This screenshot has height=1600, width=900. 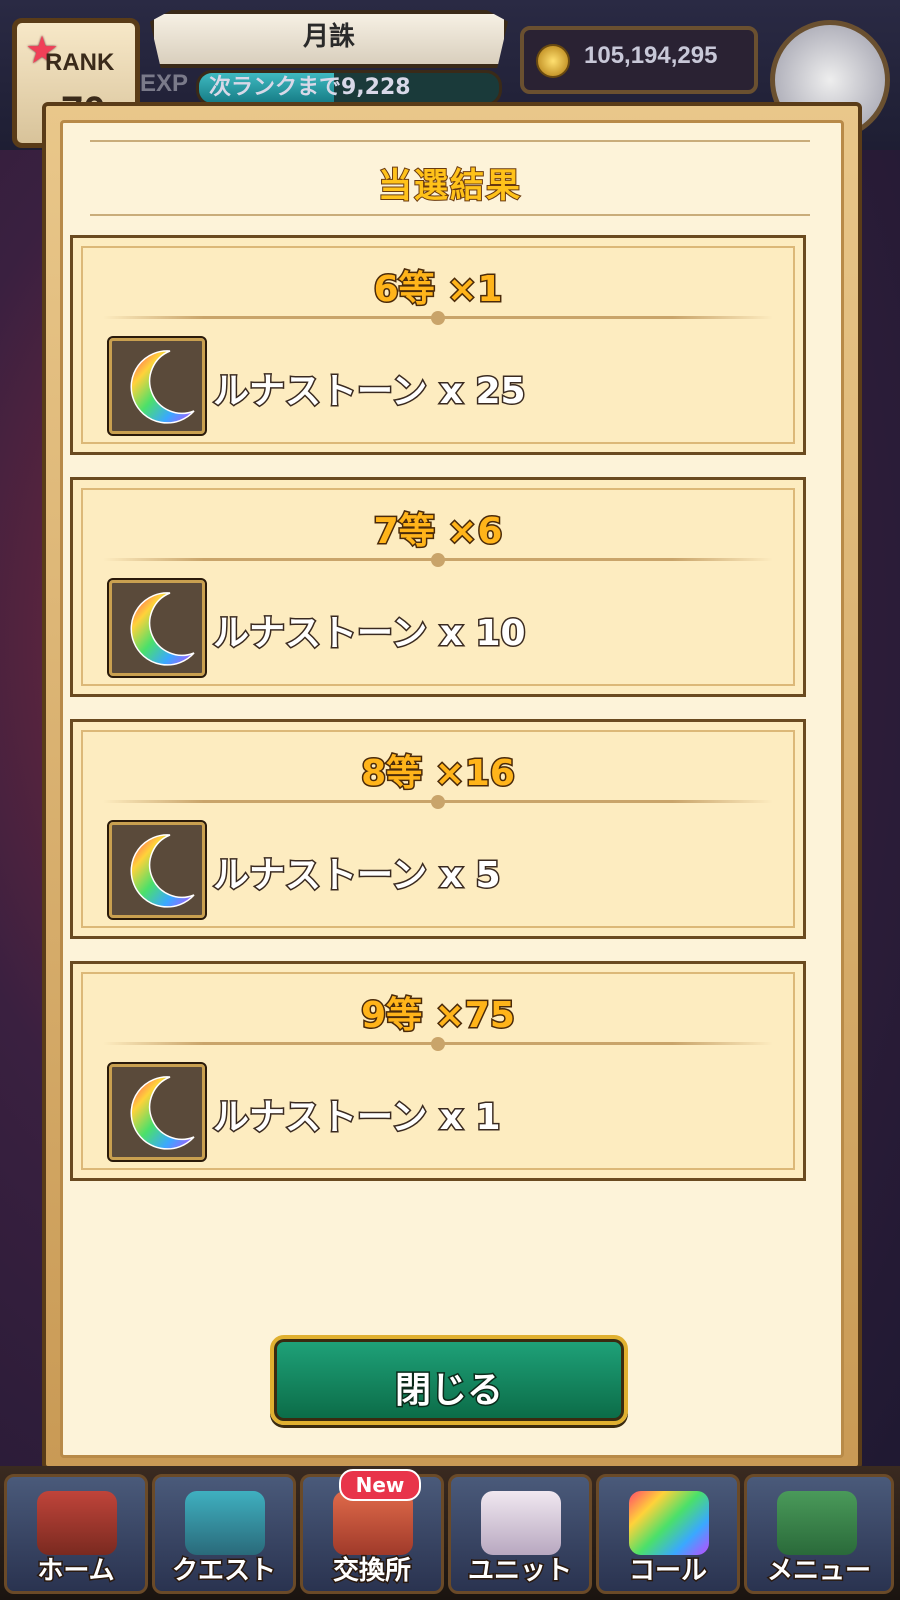 I want to click on prize-item-label: ルナストーン x 5, so click(x=357, y=876).